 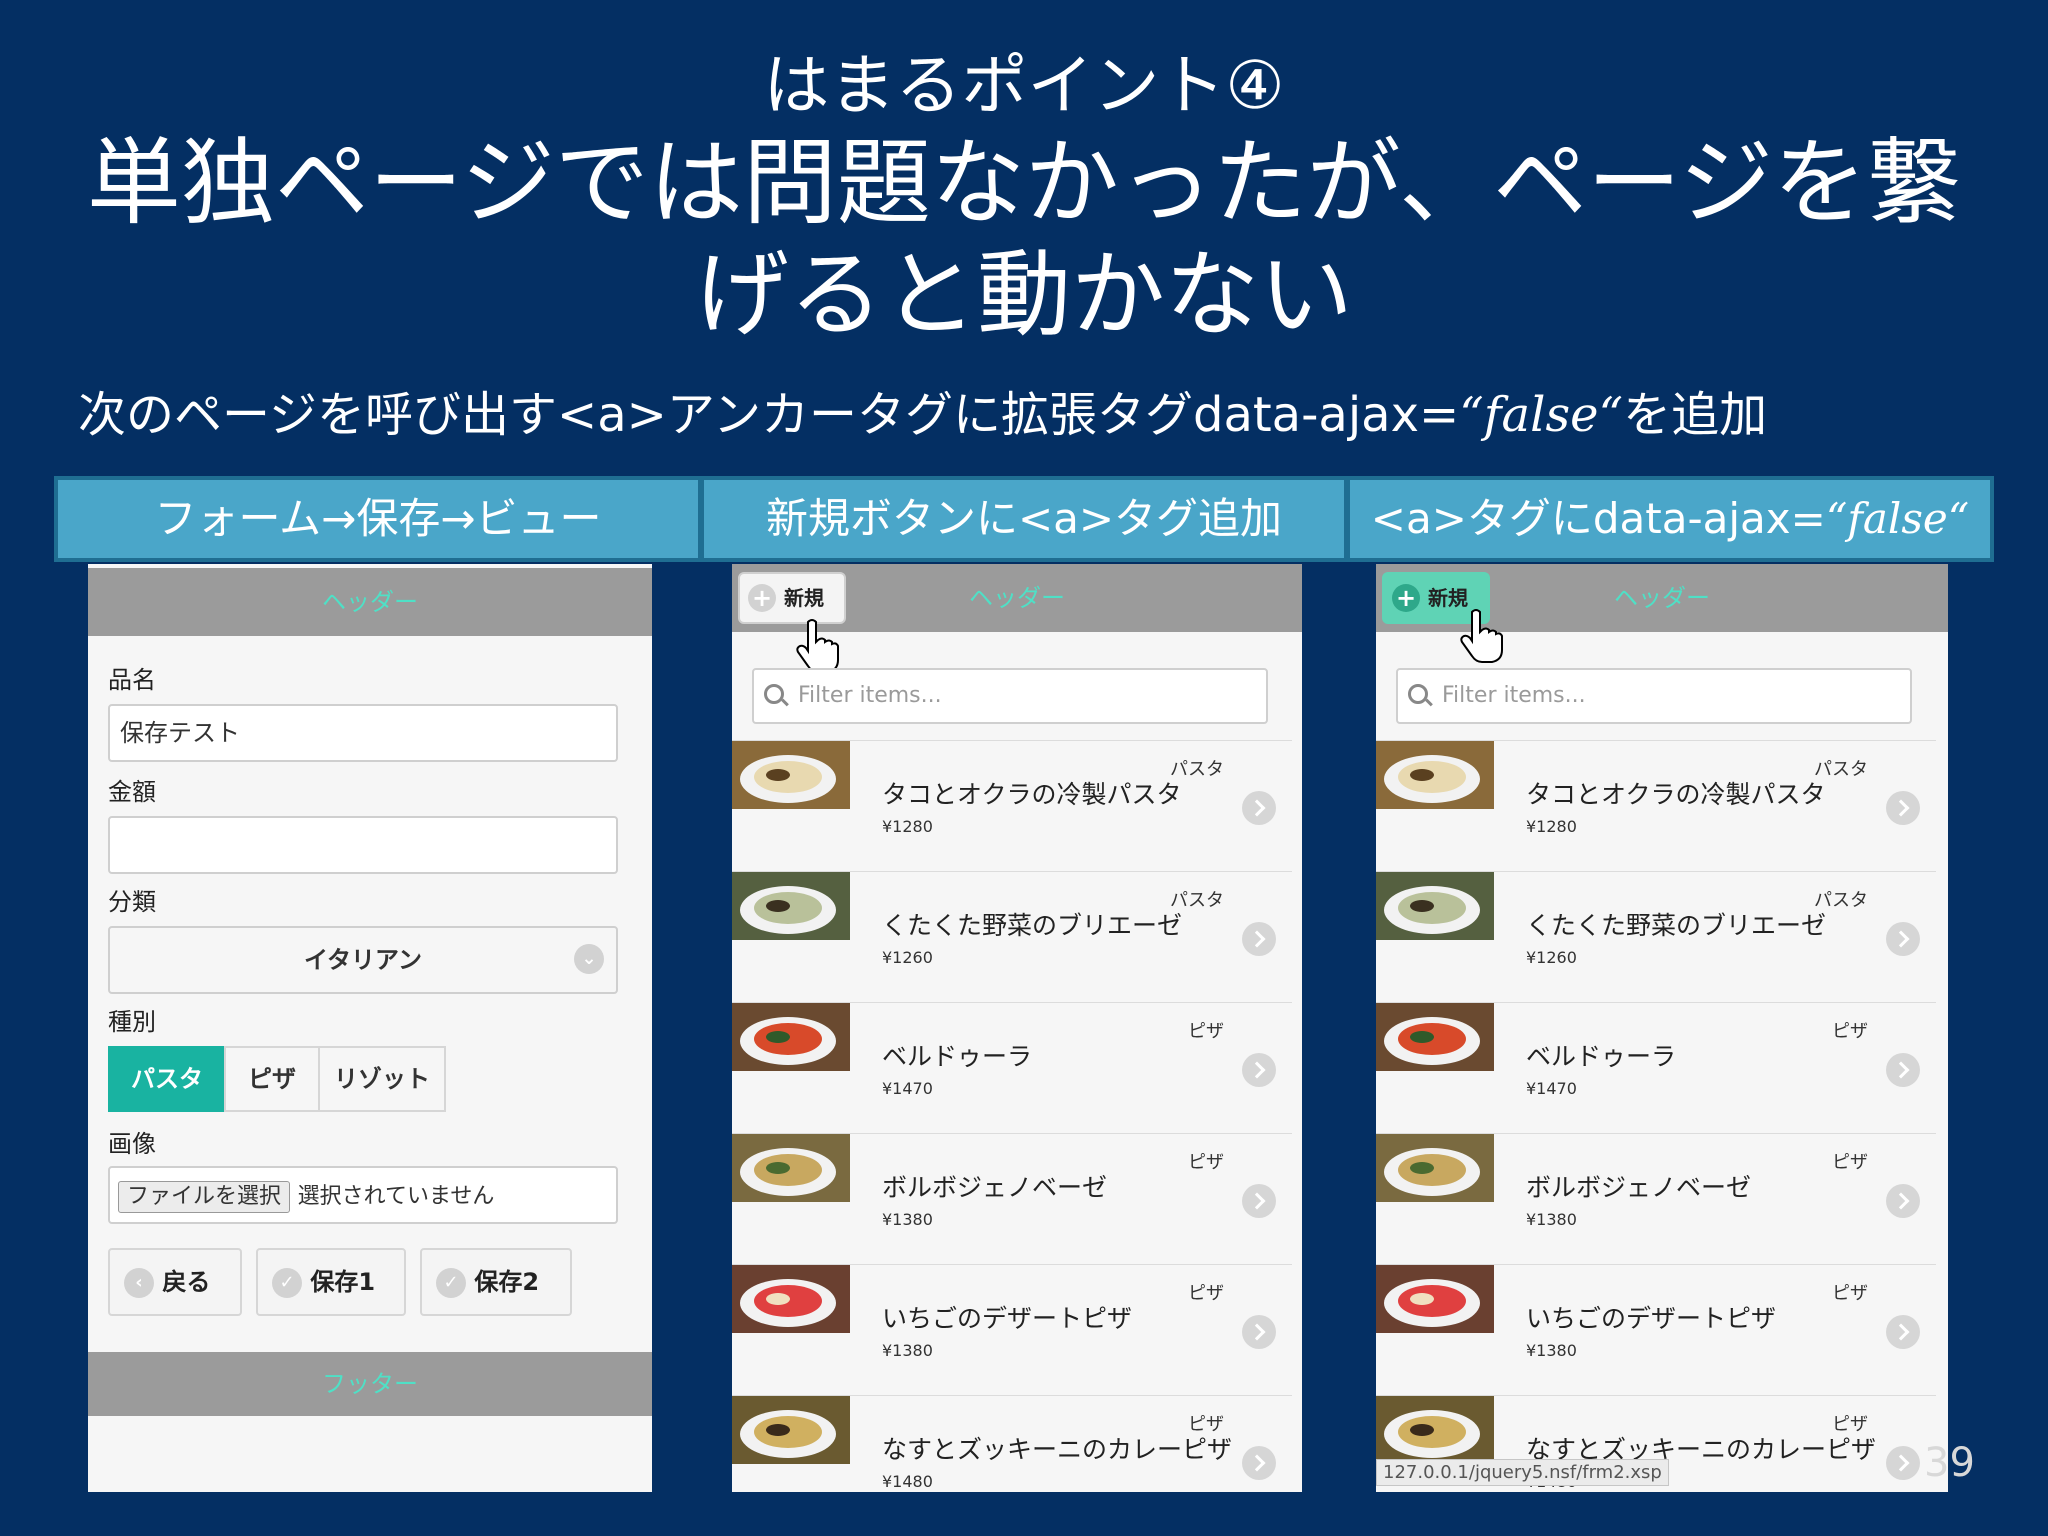 What do you see at coordinates (1406, 598) in the screenshot?
I see `plus-icon: +` at bounding box center [1406, 598].